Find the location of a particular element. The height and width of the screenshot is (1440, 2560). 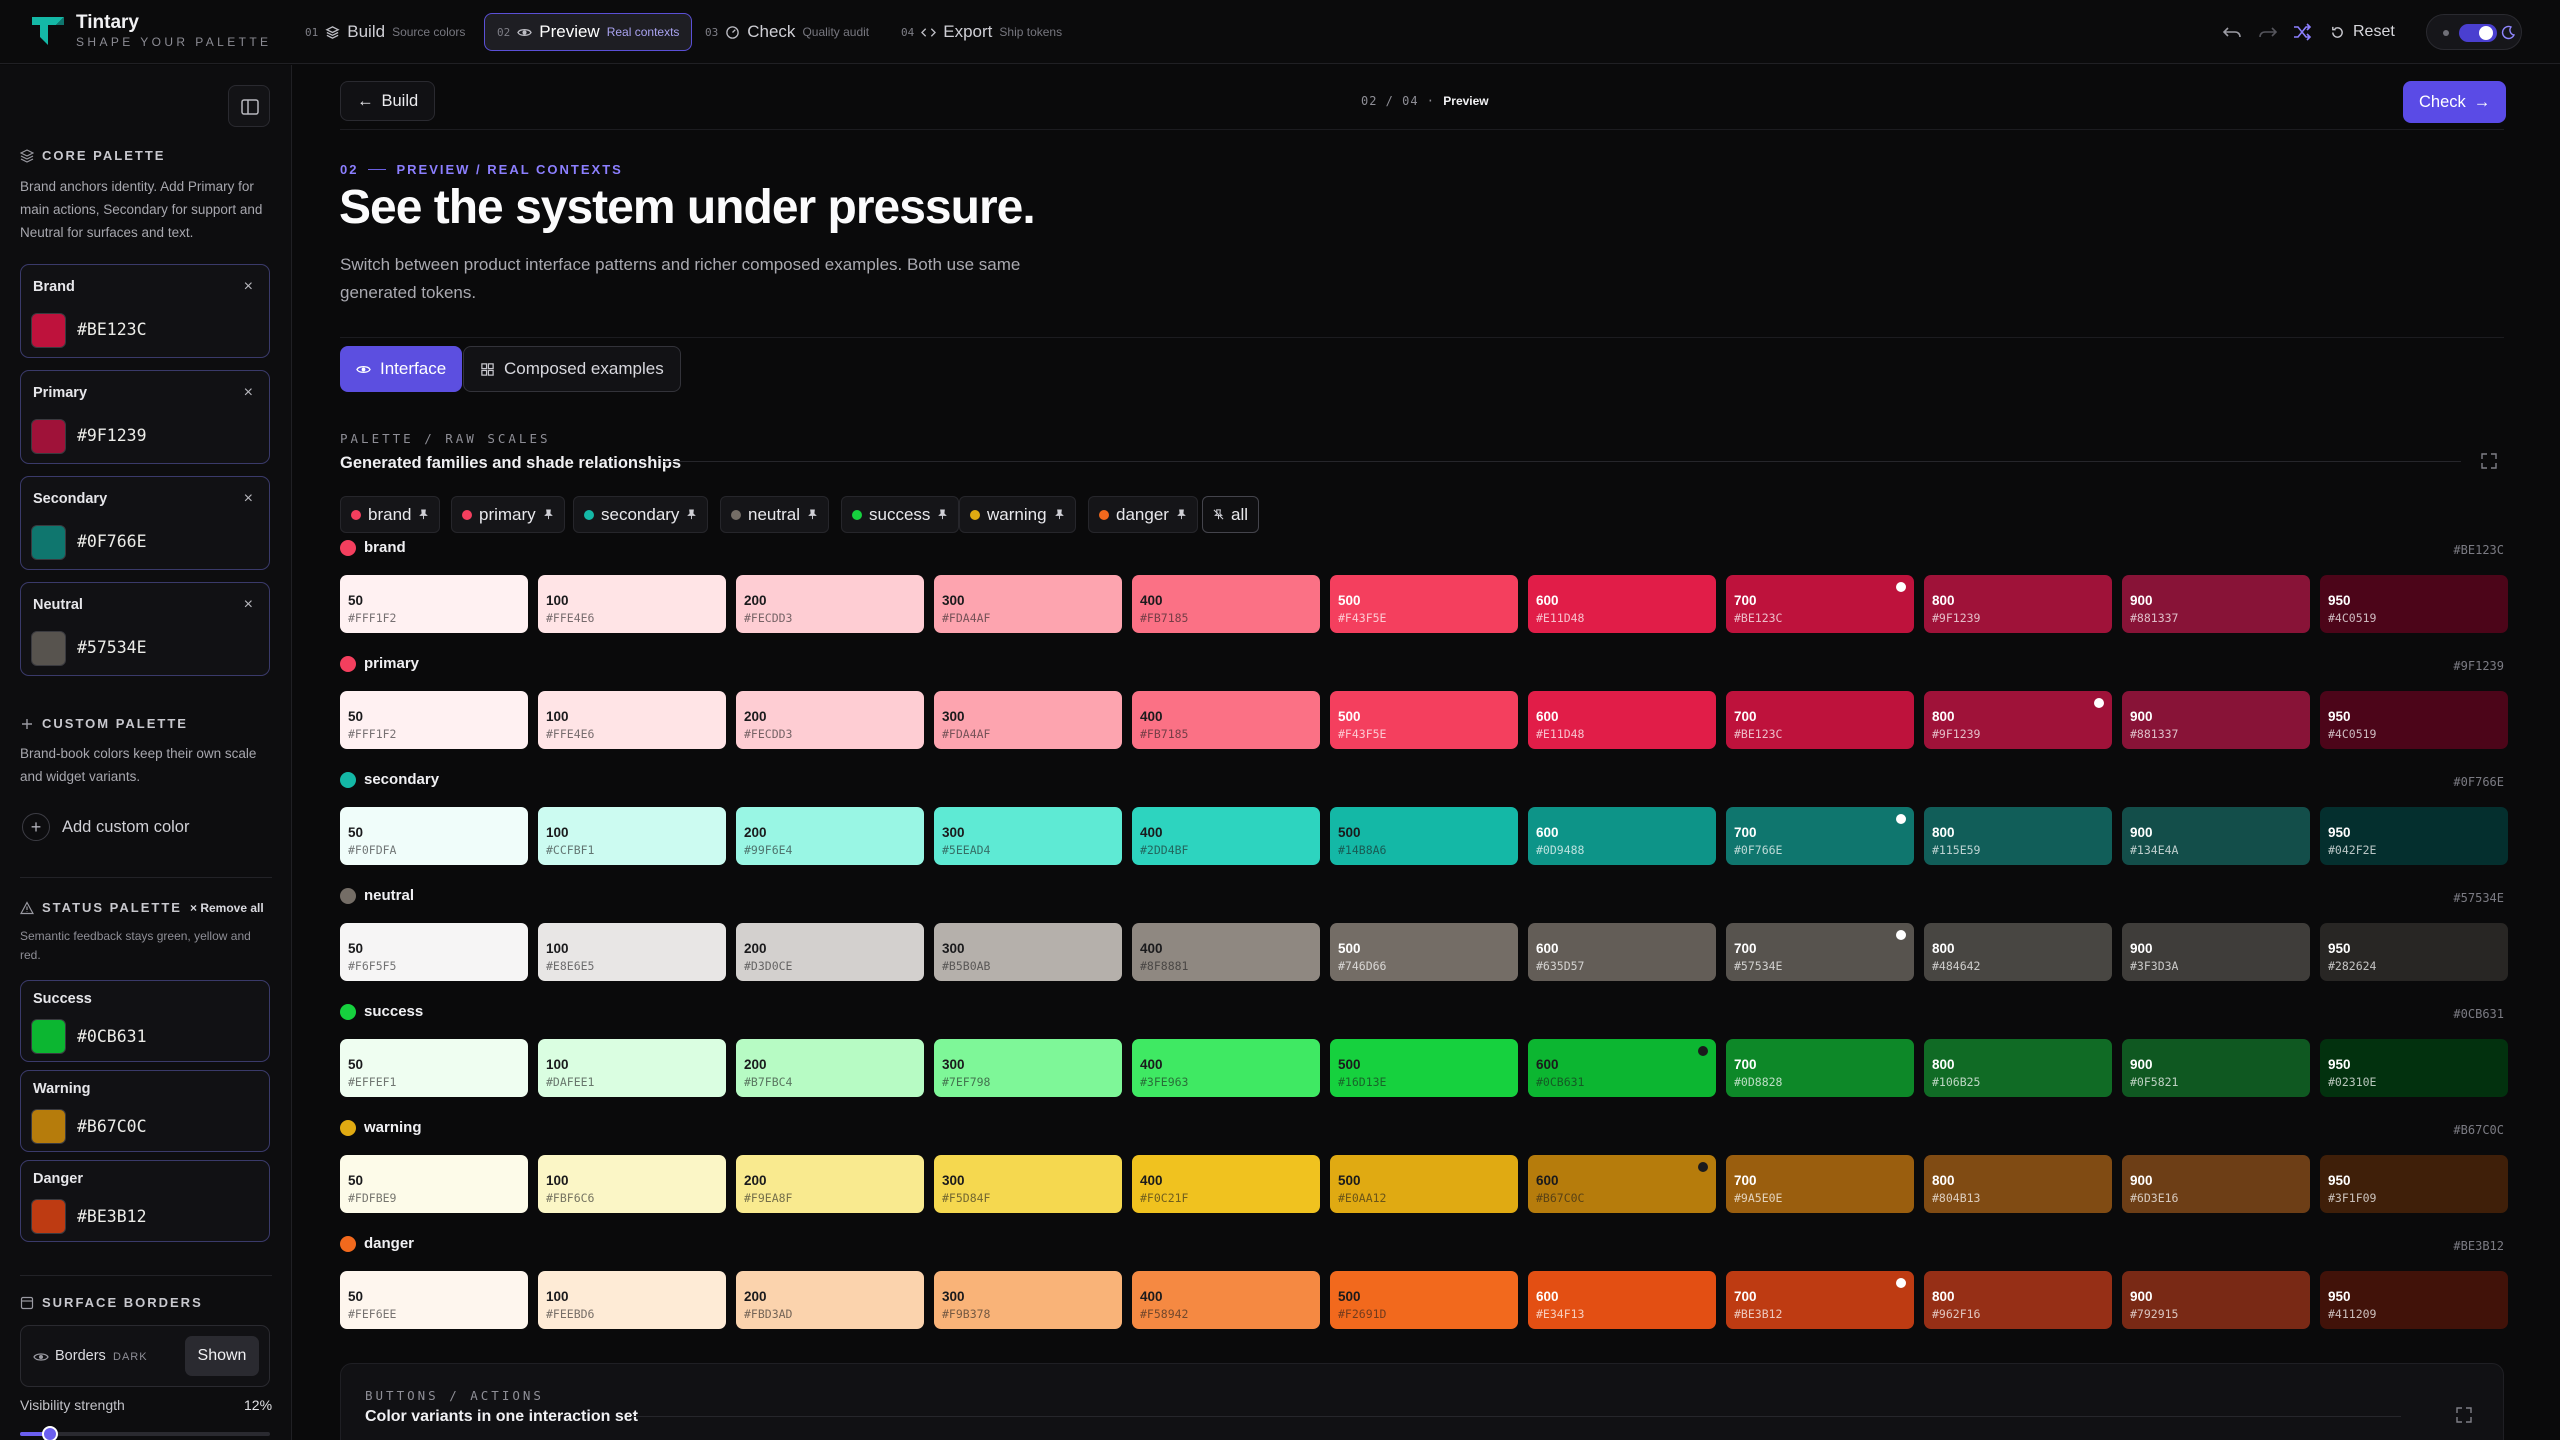

filter-chip-all: all is located at coordinates (1231, 514).